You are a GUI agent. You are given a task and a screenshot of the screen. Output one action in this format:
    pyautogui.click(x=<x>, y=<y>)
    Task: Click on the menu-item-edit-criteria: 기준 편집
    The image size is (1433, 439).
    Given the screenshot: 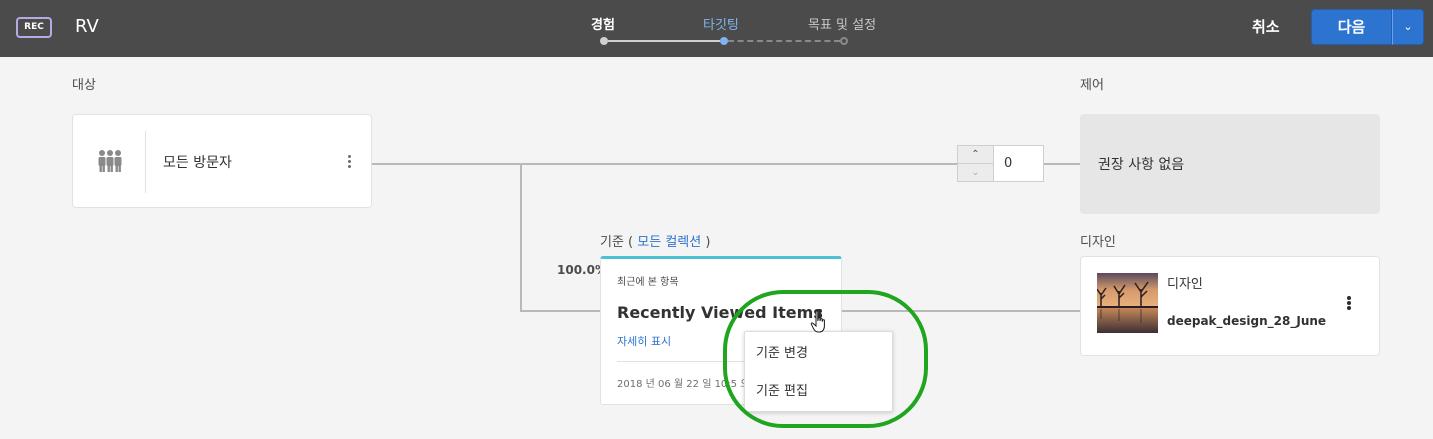 What is the action you would take?
    pyautogui.click(x=818, y=392)
    